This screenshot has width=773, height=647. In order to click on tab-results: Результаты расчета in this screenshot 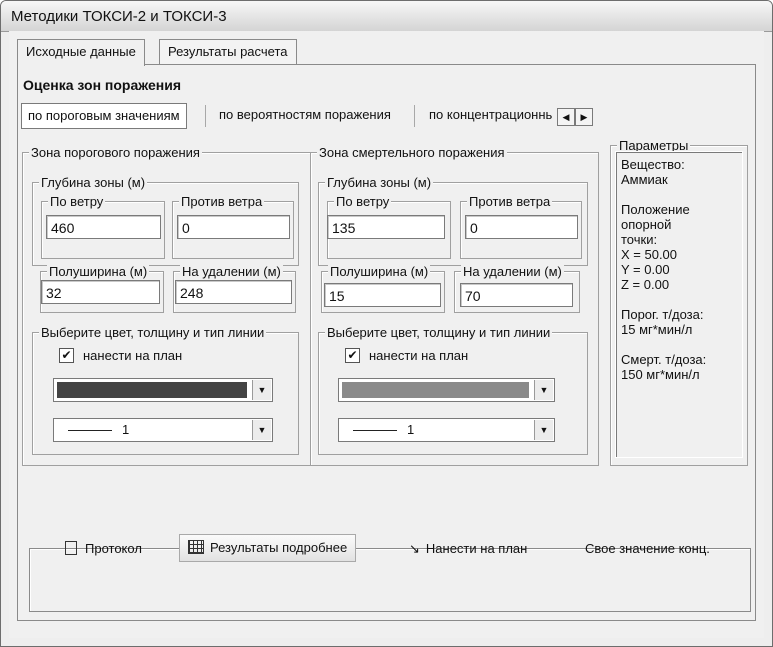, I will do `click(228, 51)`.